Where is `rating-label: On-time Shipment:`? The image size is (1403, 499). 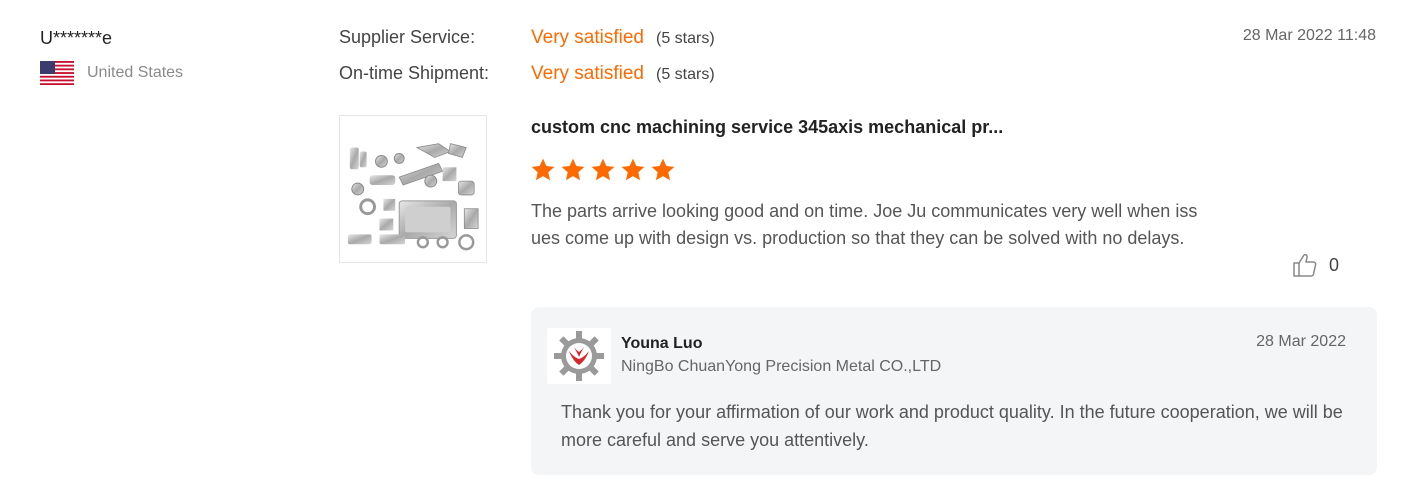 rating-label: On-time Shipment: is located at coordinates (414, 73).